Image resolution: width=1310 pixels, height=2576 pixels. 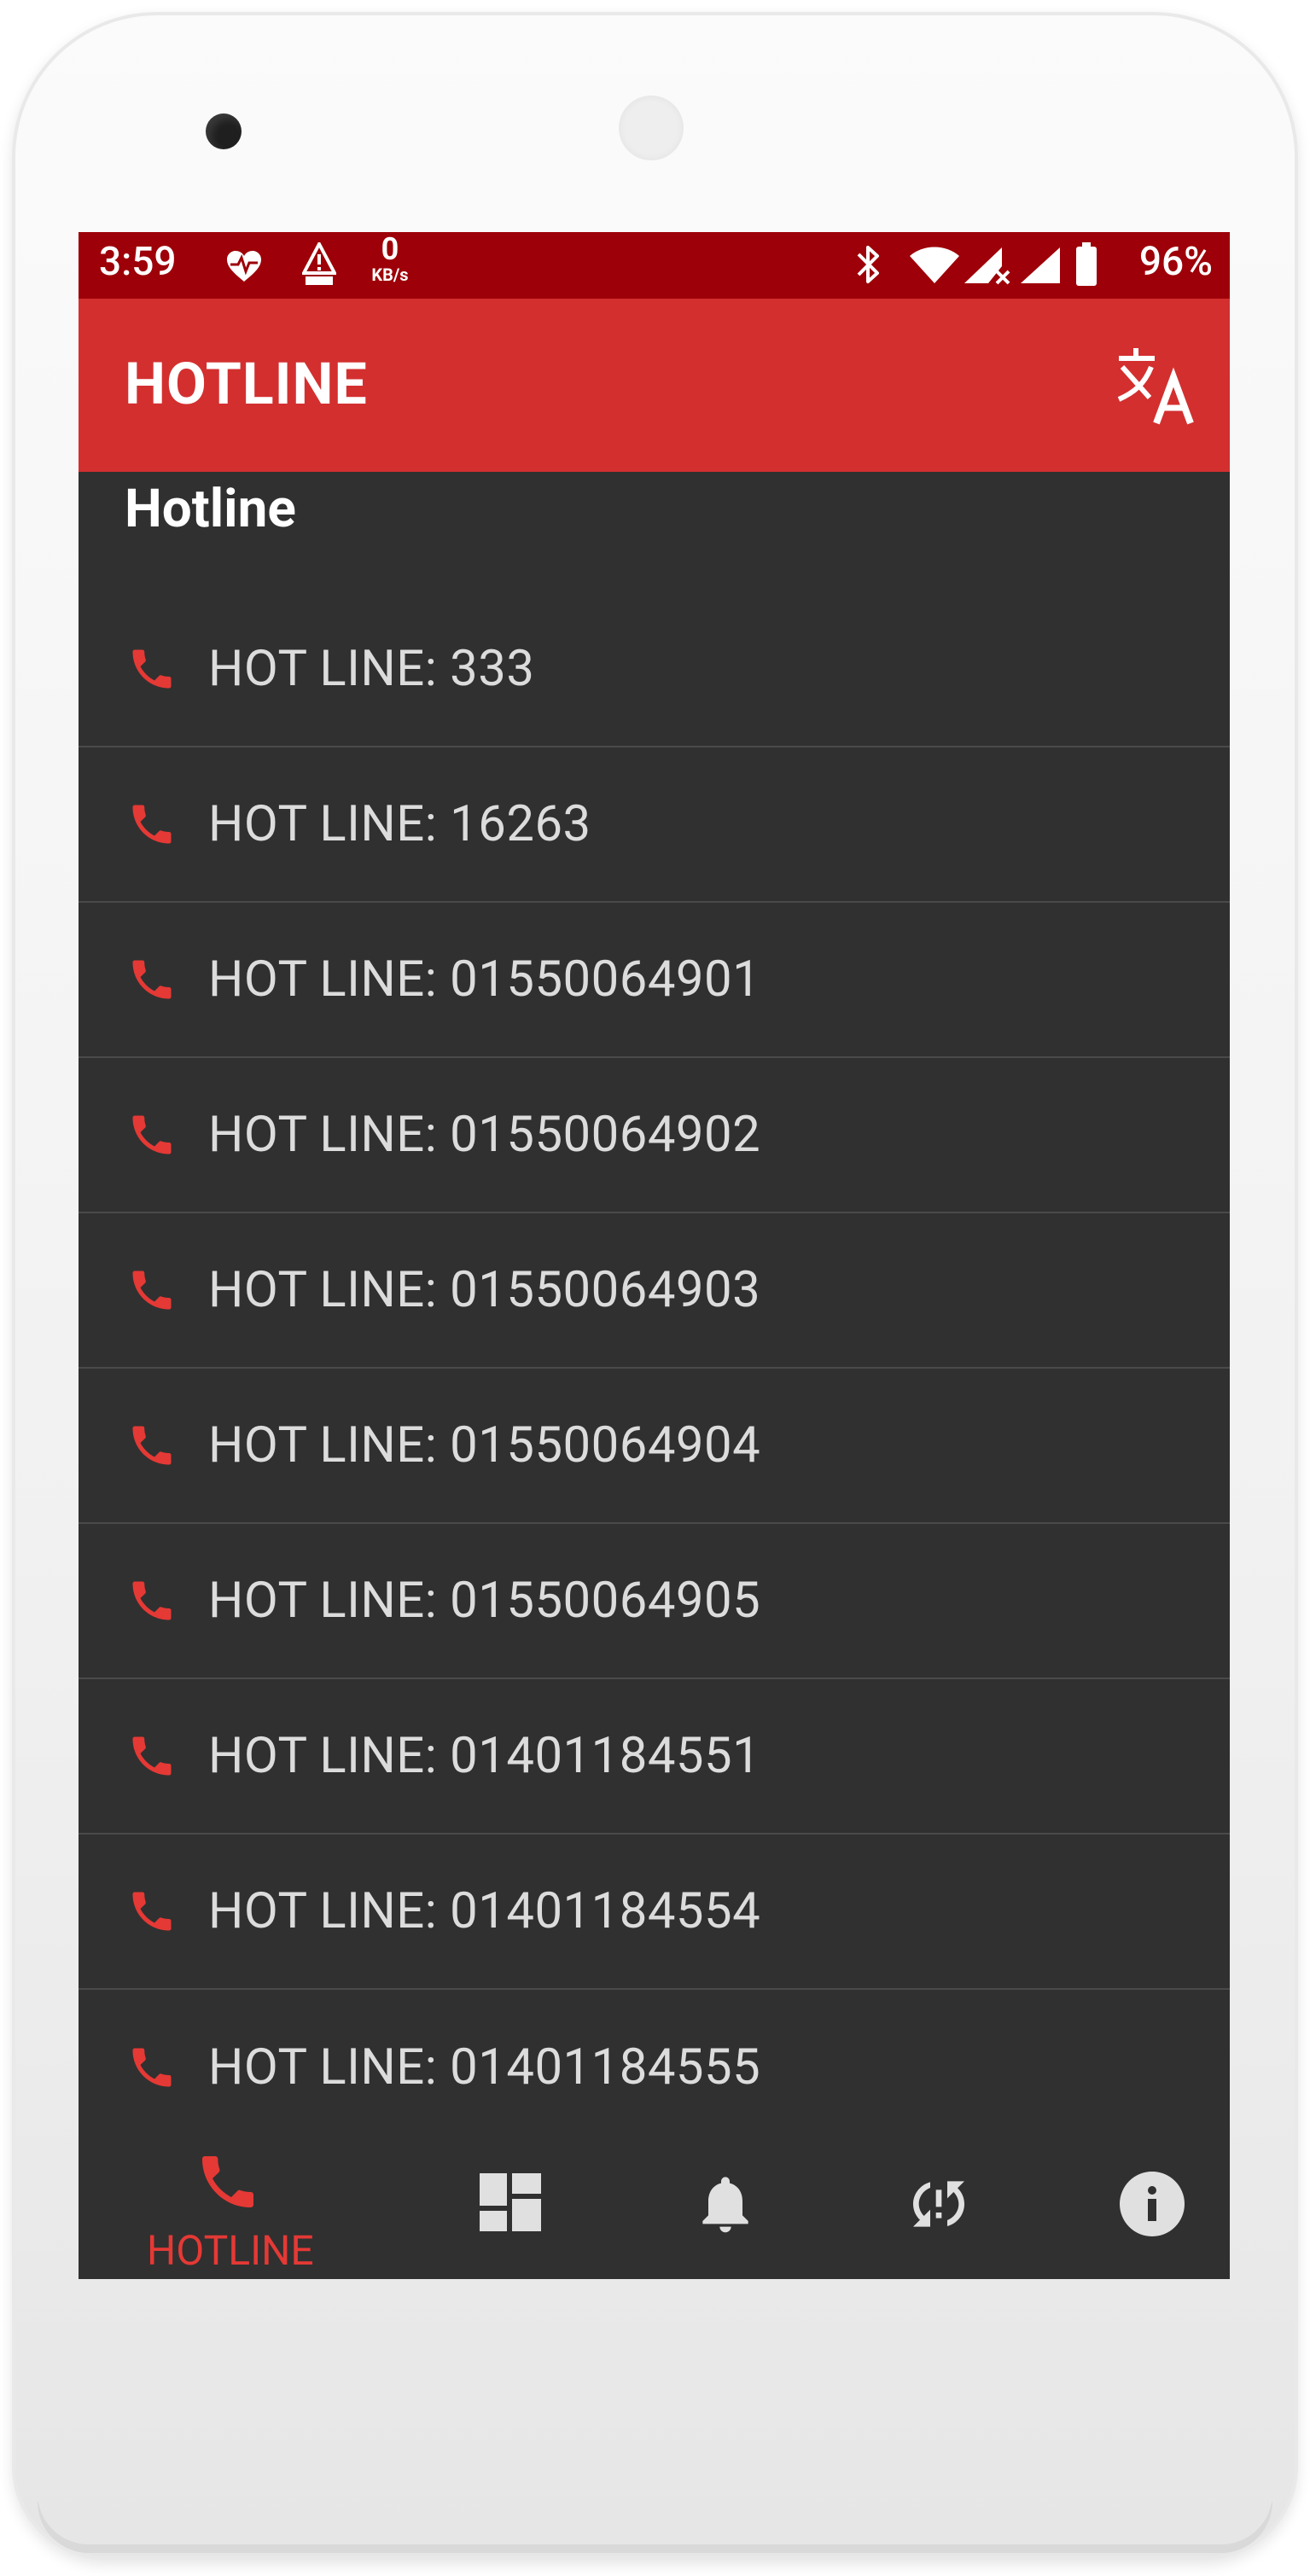 What do you see at coordinates (654, 825) in the screenshot?
I see `hotline-item: HOT LINE: 16263` at bounding box center [654, 825].